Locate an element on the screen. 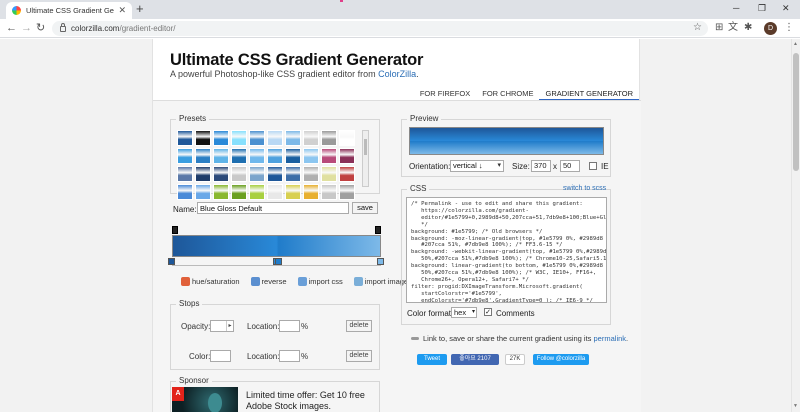  url-text: colorzilla.com/gradient-editor/ is located at coordinates (123, 28).